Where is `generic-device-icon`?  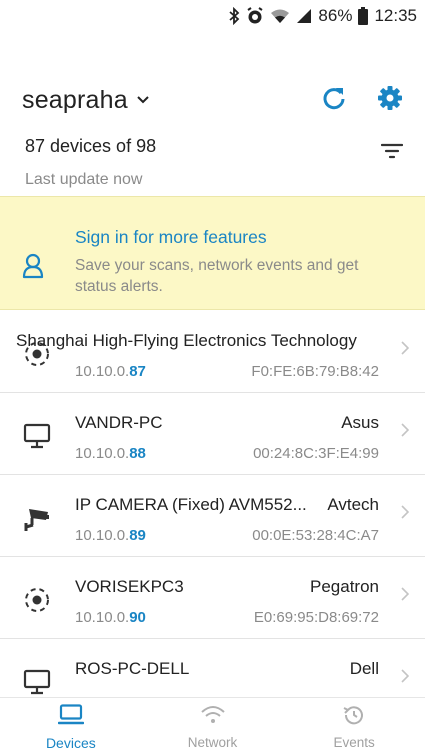 generic-device-icon is located at coordinates (37, 600).